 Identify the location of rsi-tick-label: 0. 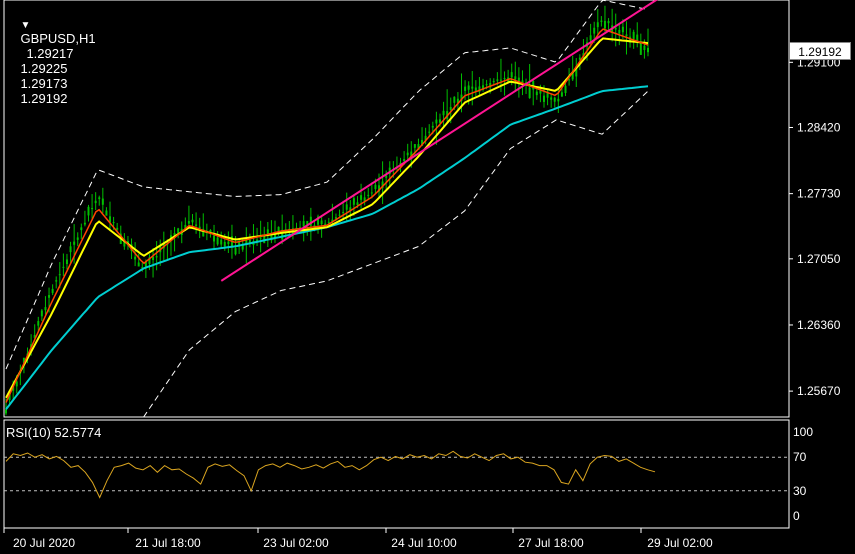
(796, 516).